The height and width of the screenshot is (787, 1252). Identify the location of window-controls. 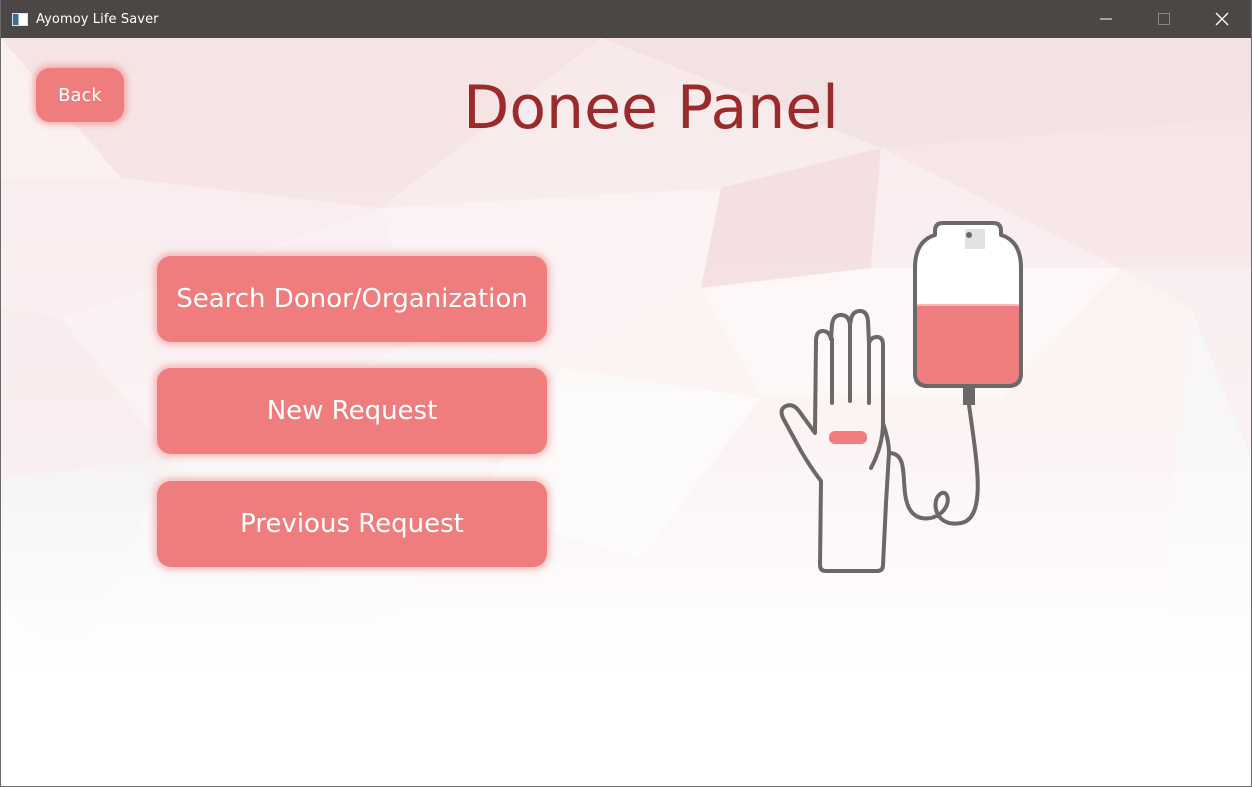
(1164, 19).